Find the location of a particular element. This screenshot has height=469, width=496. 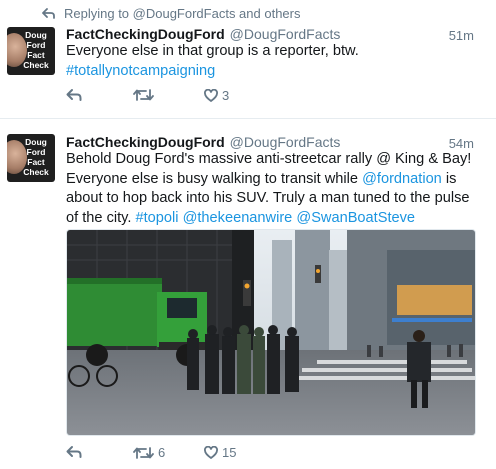

mention-link: @thekeenanwire is located at coordinates (238, 218).